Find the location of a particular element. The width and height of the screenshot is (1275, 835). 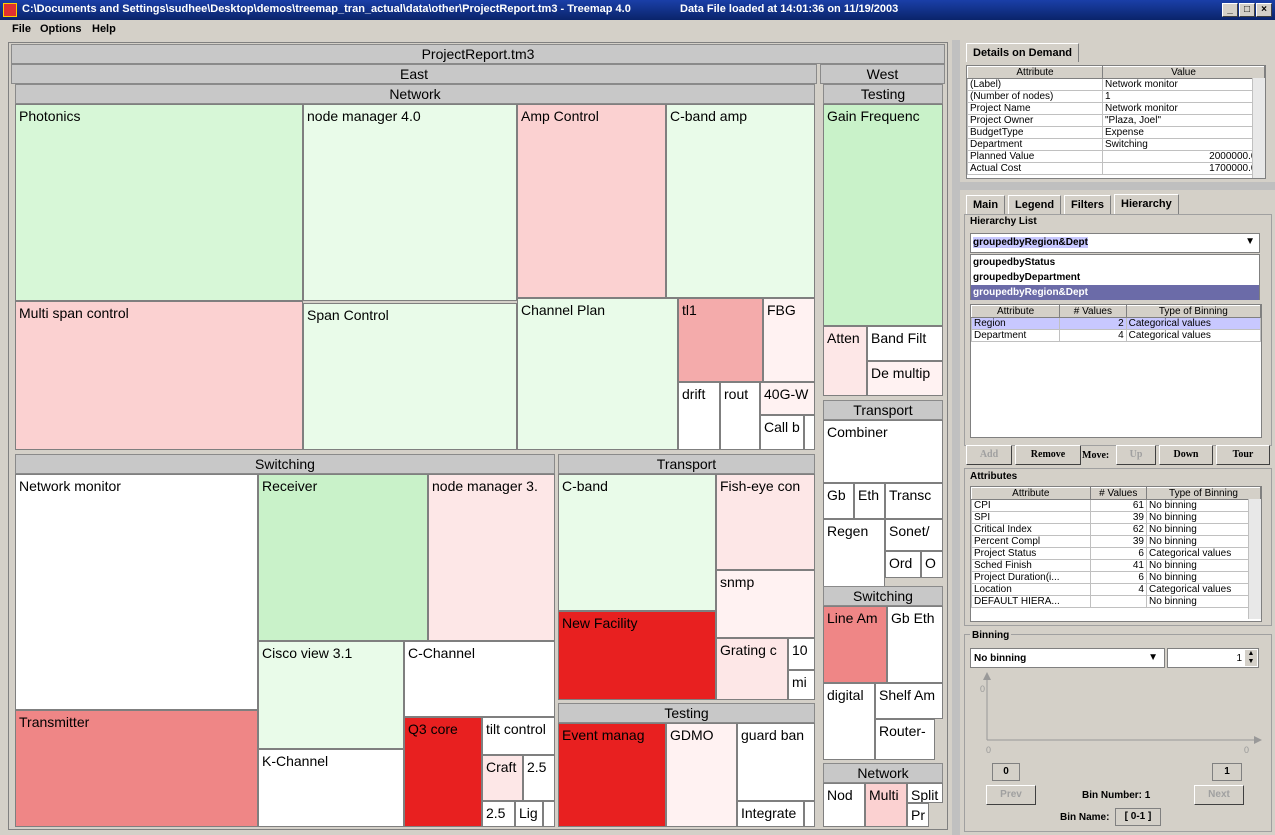

menu-help: Help is located at coordinates (104, 29).